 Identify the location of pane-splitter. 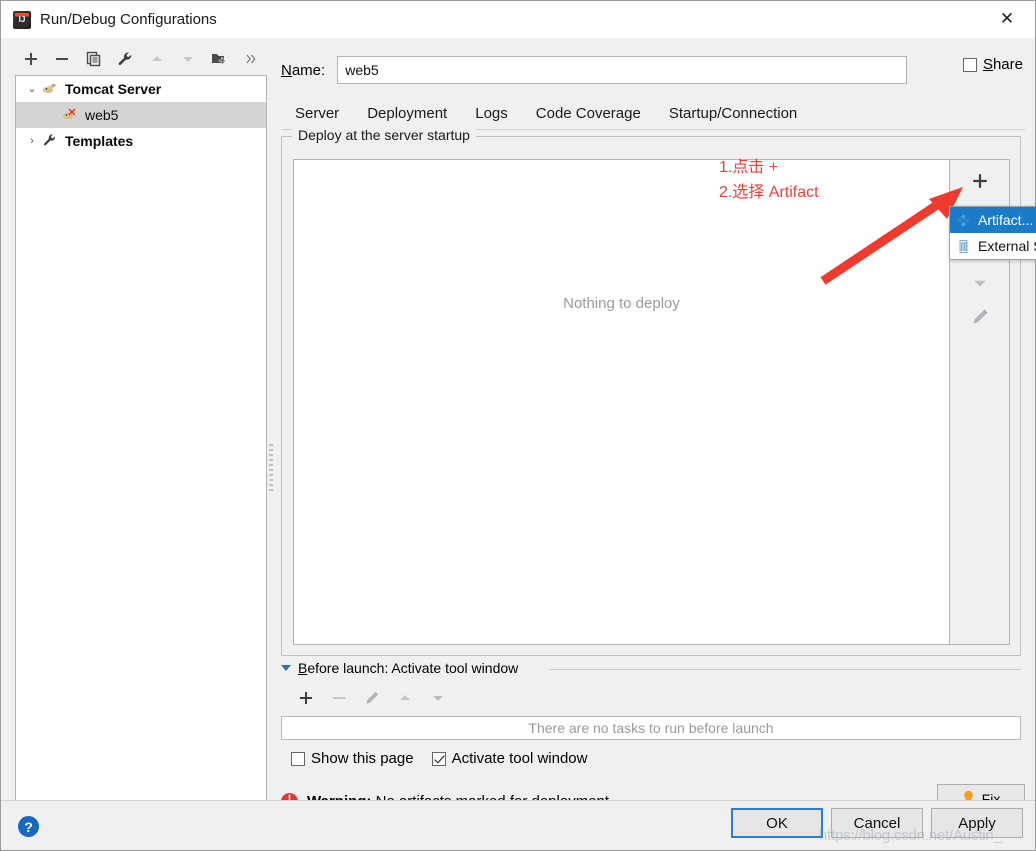
(271, 424).